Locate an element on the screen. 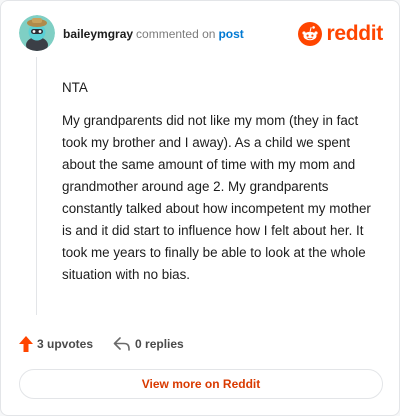  view-more-button: View more on Reddit is located at coordinates (201, 384).